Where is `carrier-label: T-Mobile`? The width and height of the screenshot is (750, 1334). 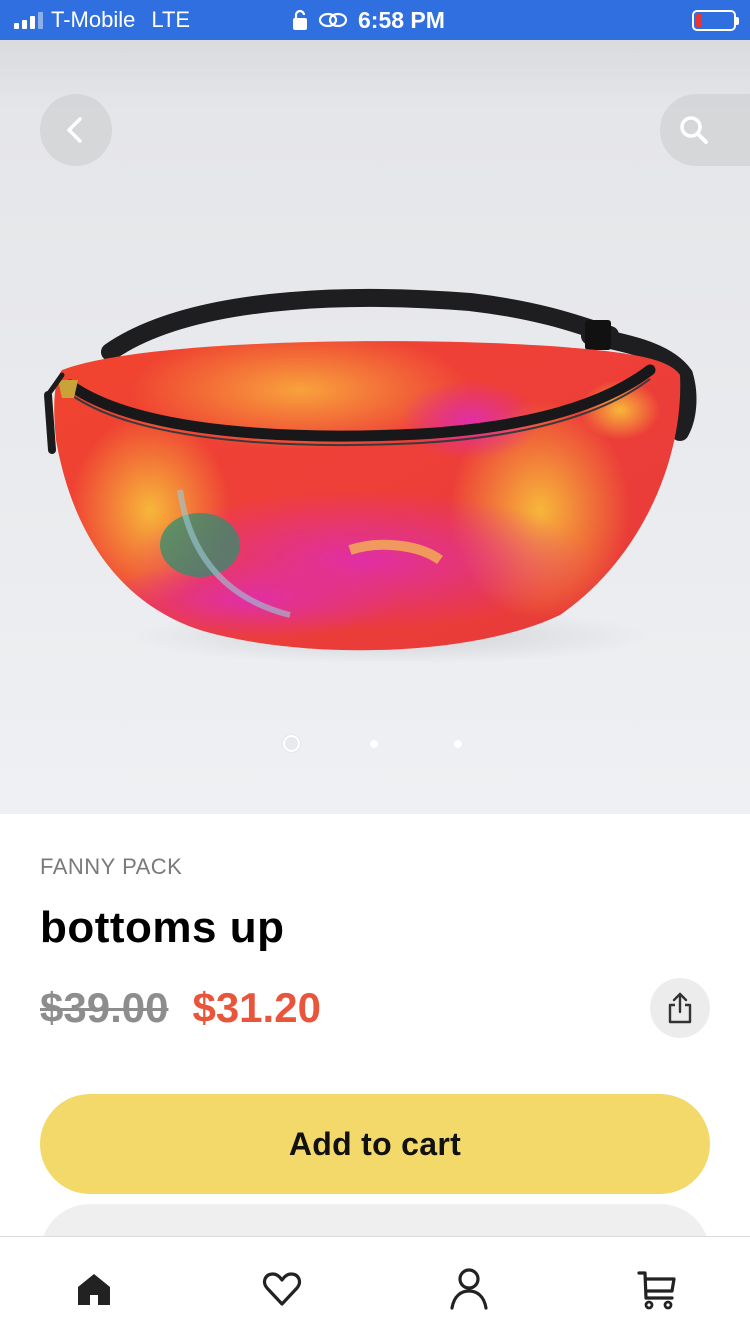
carrier-label: T-Mobile is located at coordinates (93, 19).